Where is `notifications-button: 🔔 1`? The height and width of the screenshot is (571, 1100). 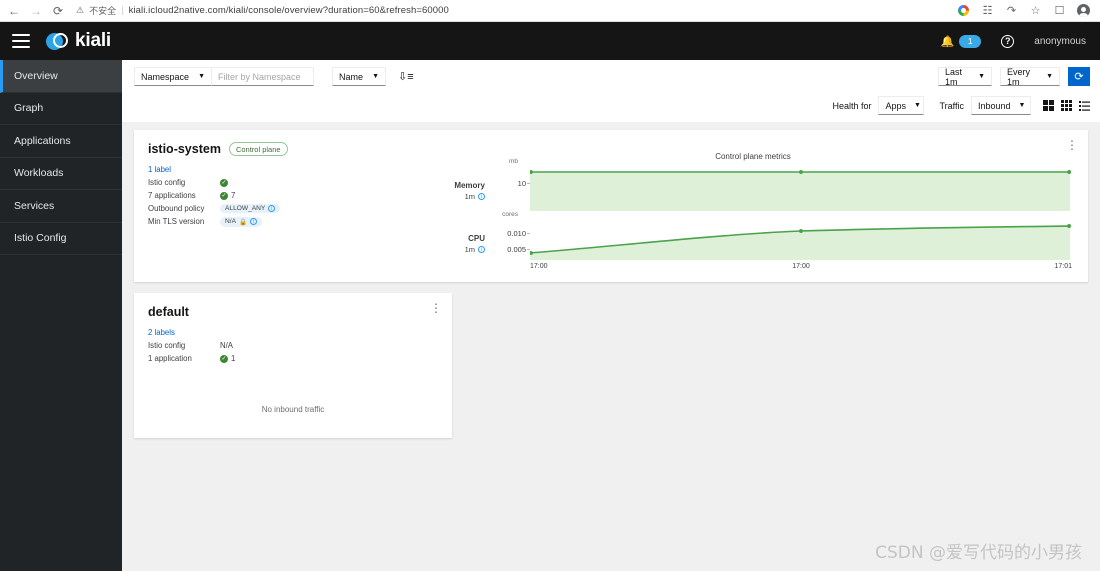
notifications-button: 🔔 1 is located at coordinates (961, 41).